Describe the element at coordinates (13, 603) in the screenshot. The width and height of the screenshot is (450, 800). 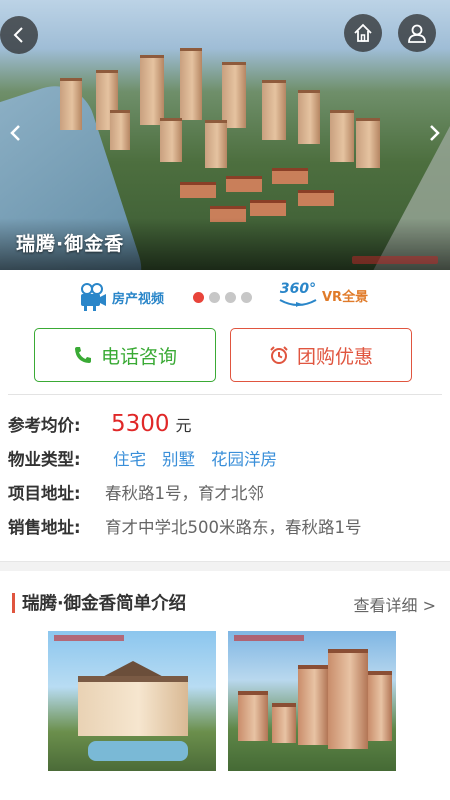
I see `section-accent-bar` at that location.